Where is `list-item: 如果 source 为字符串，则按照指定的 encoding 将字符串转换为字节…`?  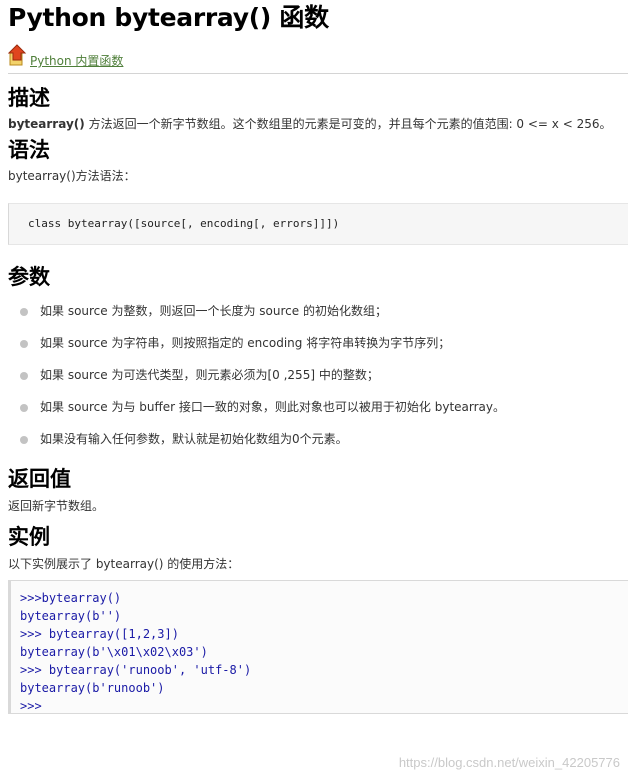
list-item: 如果 source 为字符串，则按照指定的 encoding 将字符串转换为字节… is located at coordinates (318, 351).